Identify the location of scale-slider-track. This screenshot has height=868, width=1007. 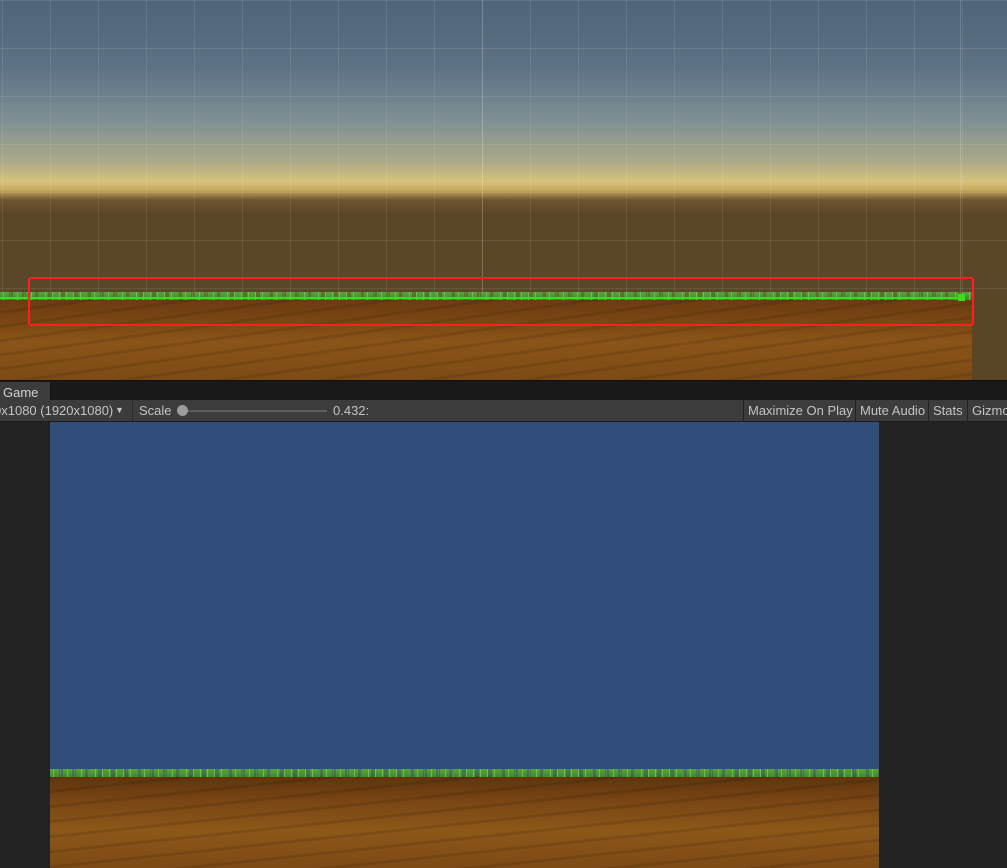
(254, 411).